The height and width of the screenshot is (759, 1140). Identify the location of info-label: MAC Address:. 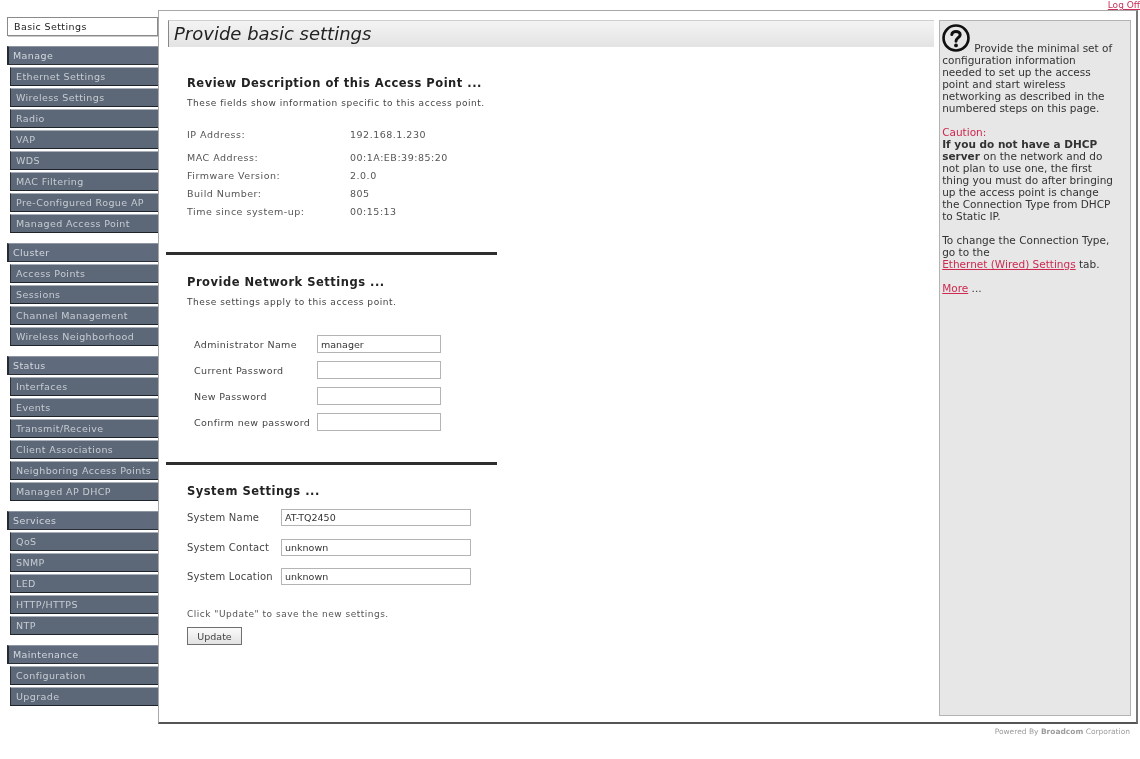
(223, 157).